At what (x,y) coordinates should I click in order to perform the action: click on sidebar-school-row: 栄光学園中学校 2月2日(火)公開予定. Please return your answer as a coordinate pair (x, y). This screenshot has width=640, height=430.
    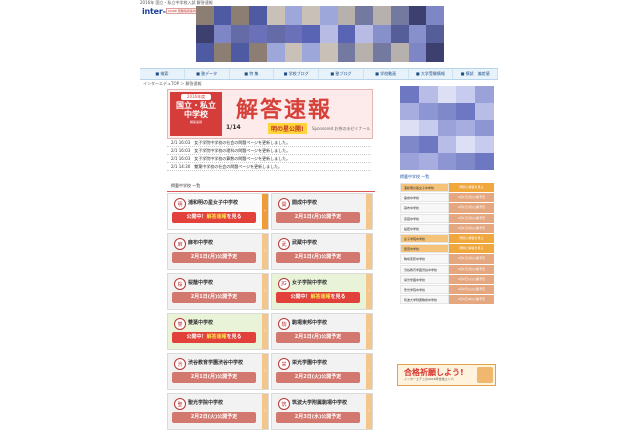
    Looking at the image, I should click on (447, 279).